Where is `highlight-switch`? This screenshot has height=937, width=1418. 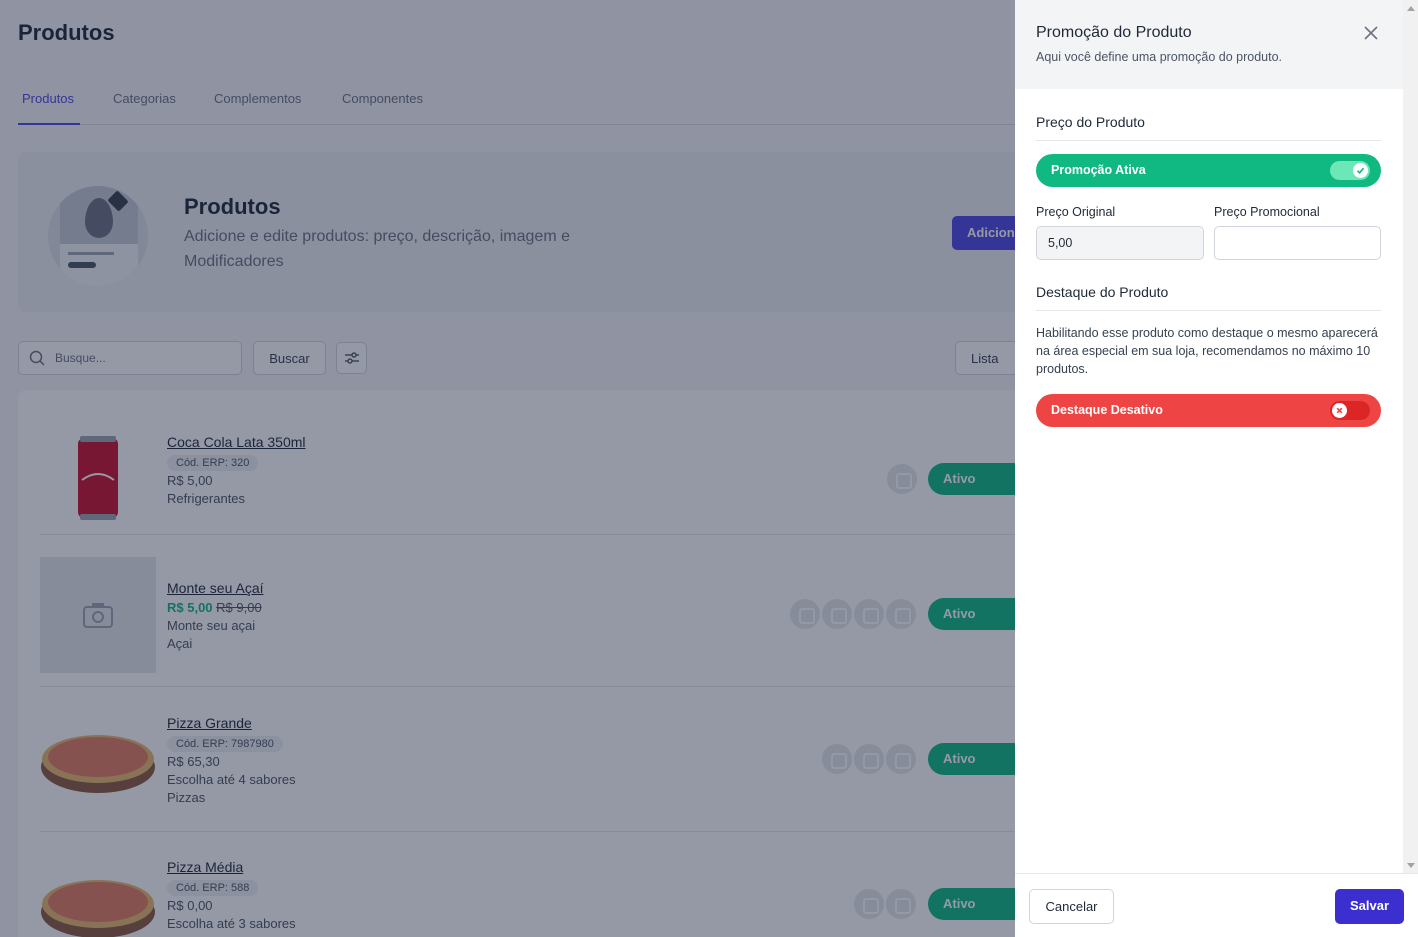 highlight-switch is located at coordinates (1350, 410).